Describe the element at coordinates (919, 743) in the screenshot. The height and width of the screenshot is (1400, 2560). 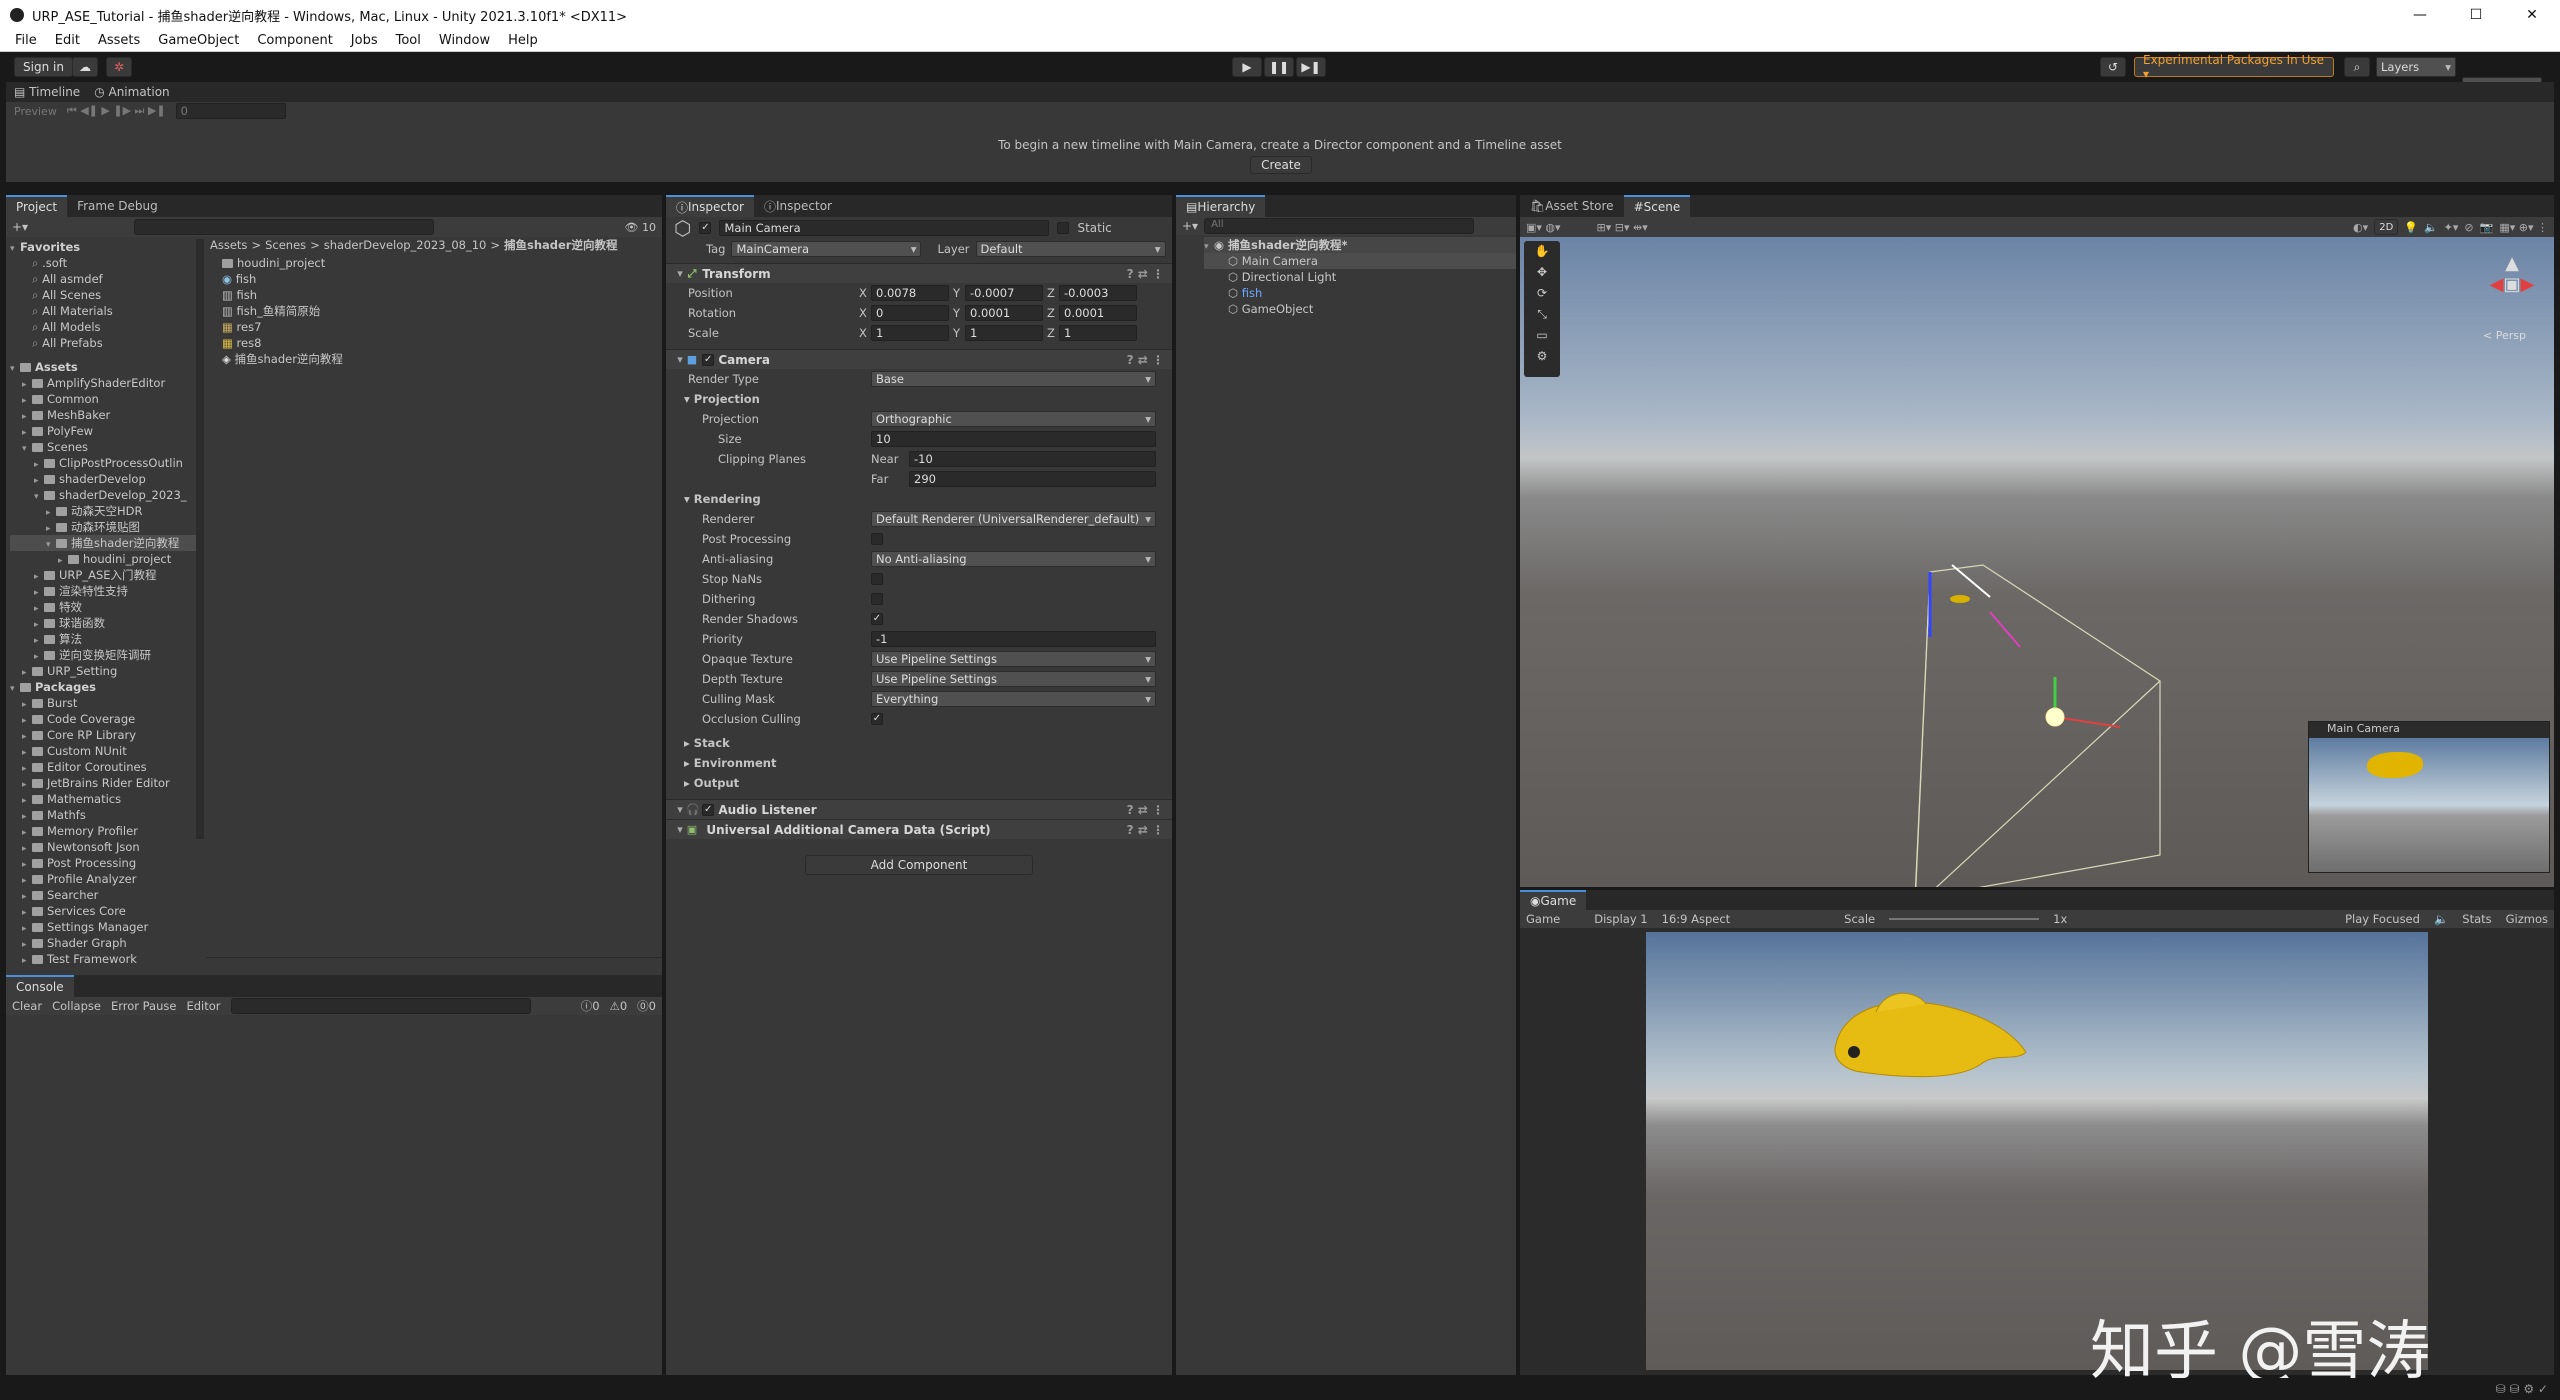
I see `stack-section: ▸ Stack` at that location.